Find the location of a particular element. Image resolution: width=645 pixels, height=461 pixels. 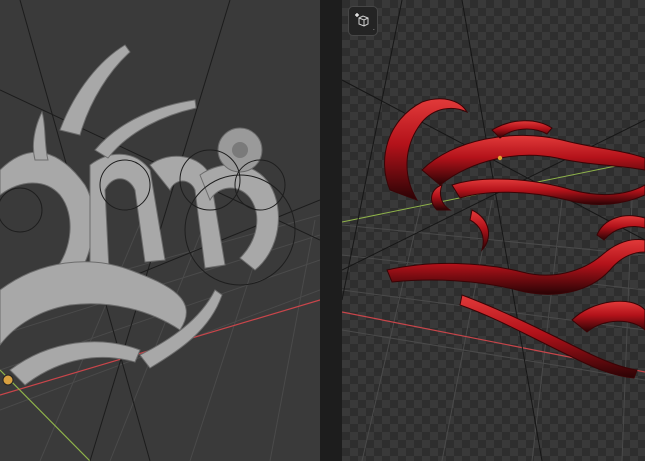

view-button-badge: · is located at coordinates (373, 30).